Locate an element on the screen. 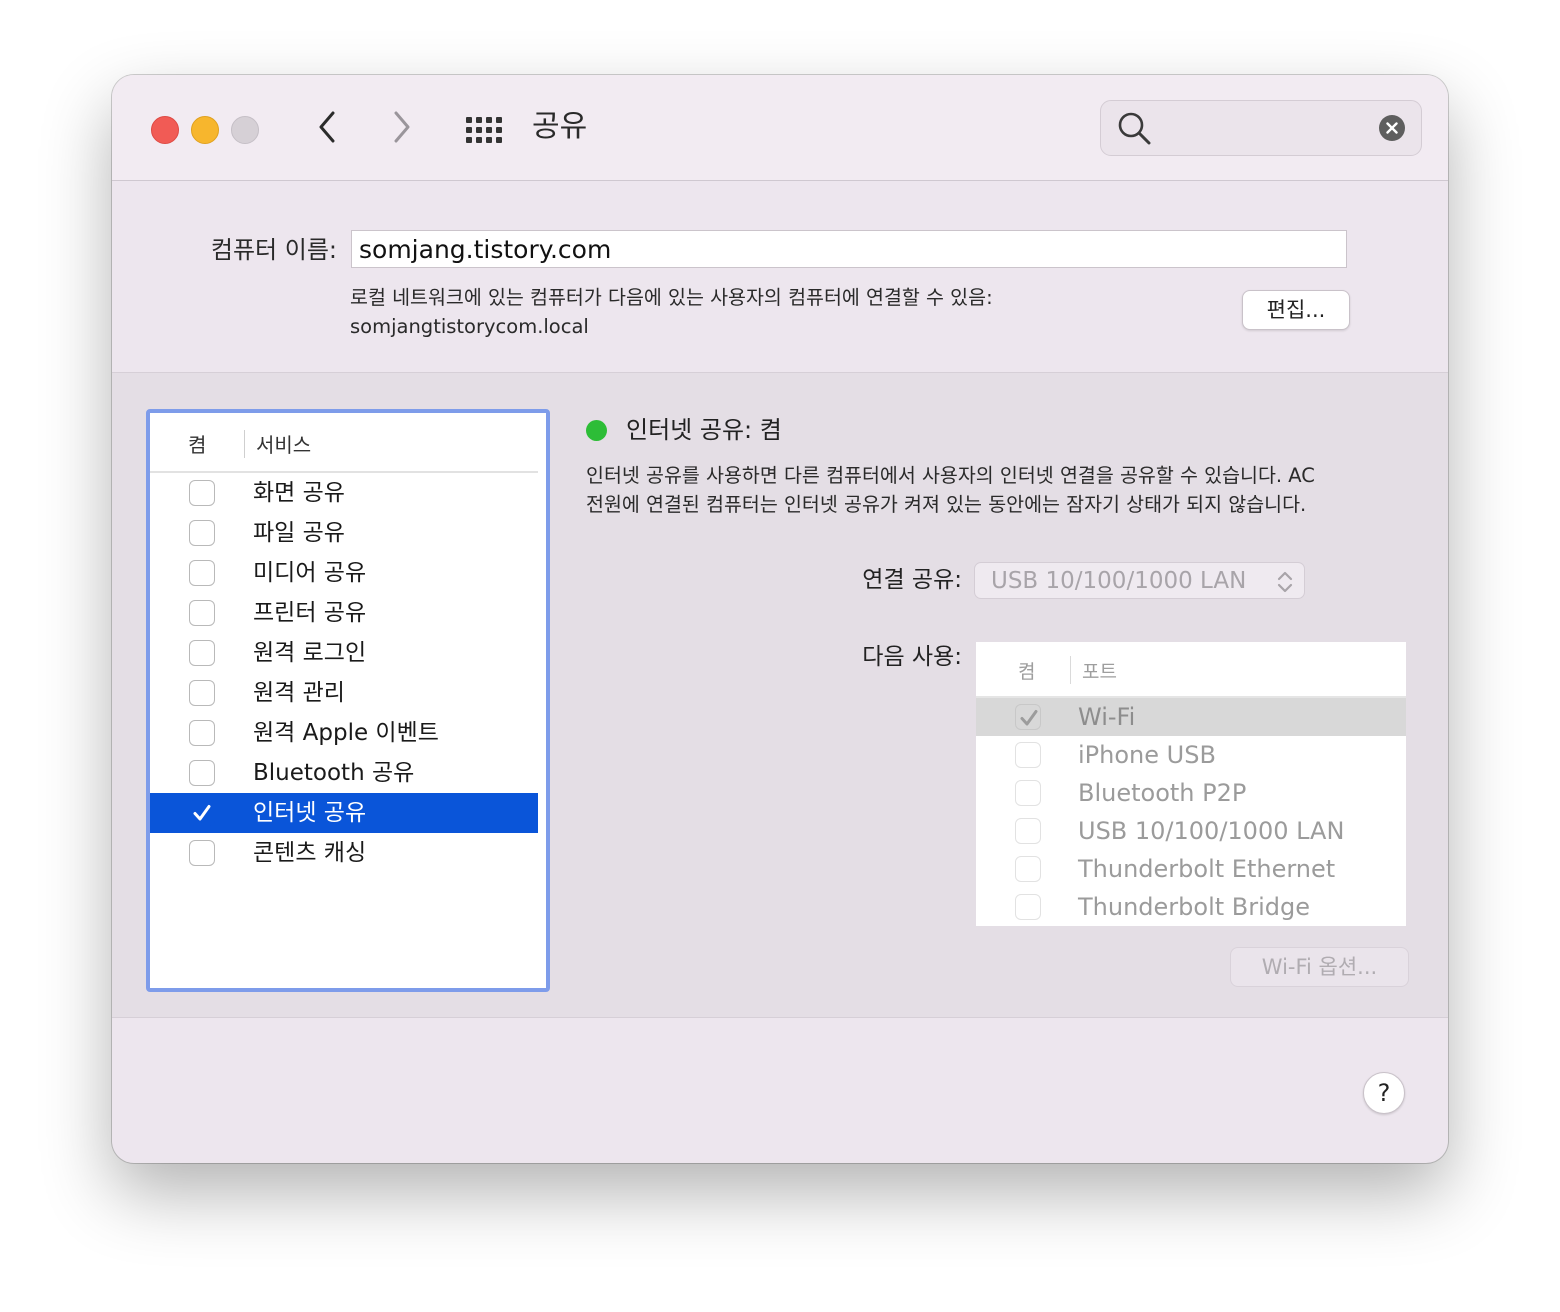 The width and height of the screenshot is (1560, 1312). column-header-service: 서비스 is located at coordinates (283, 443).